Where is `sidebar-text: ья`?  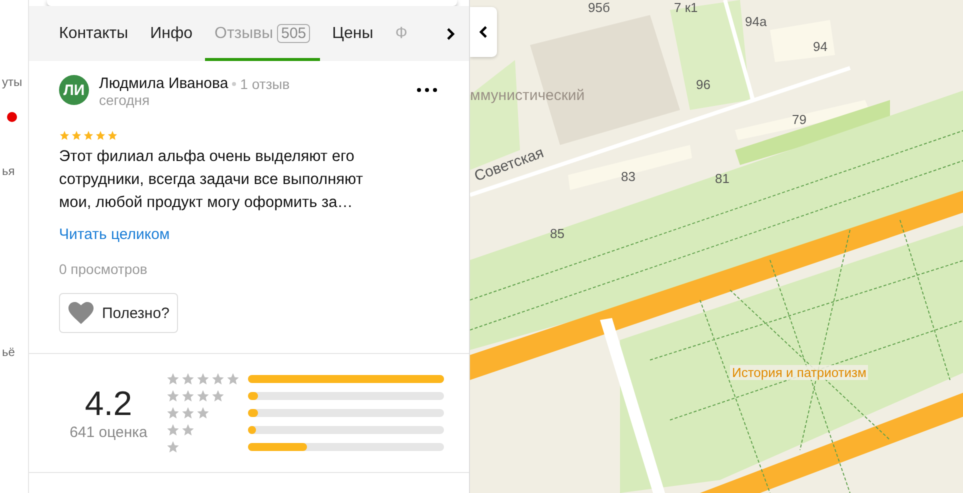 sidebar-text: ья is located at coordinates (8, 171).